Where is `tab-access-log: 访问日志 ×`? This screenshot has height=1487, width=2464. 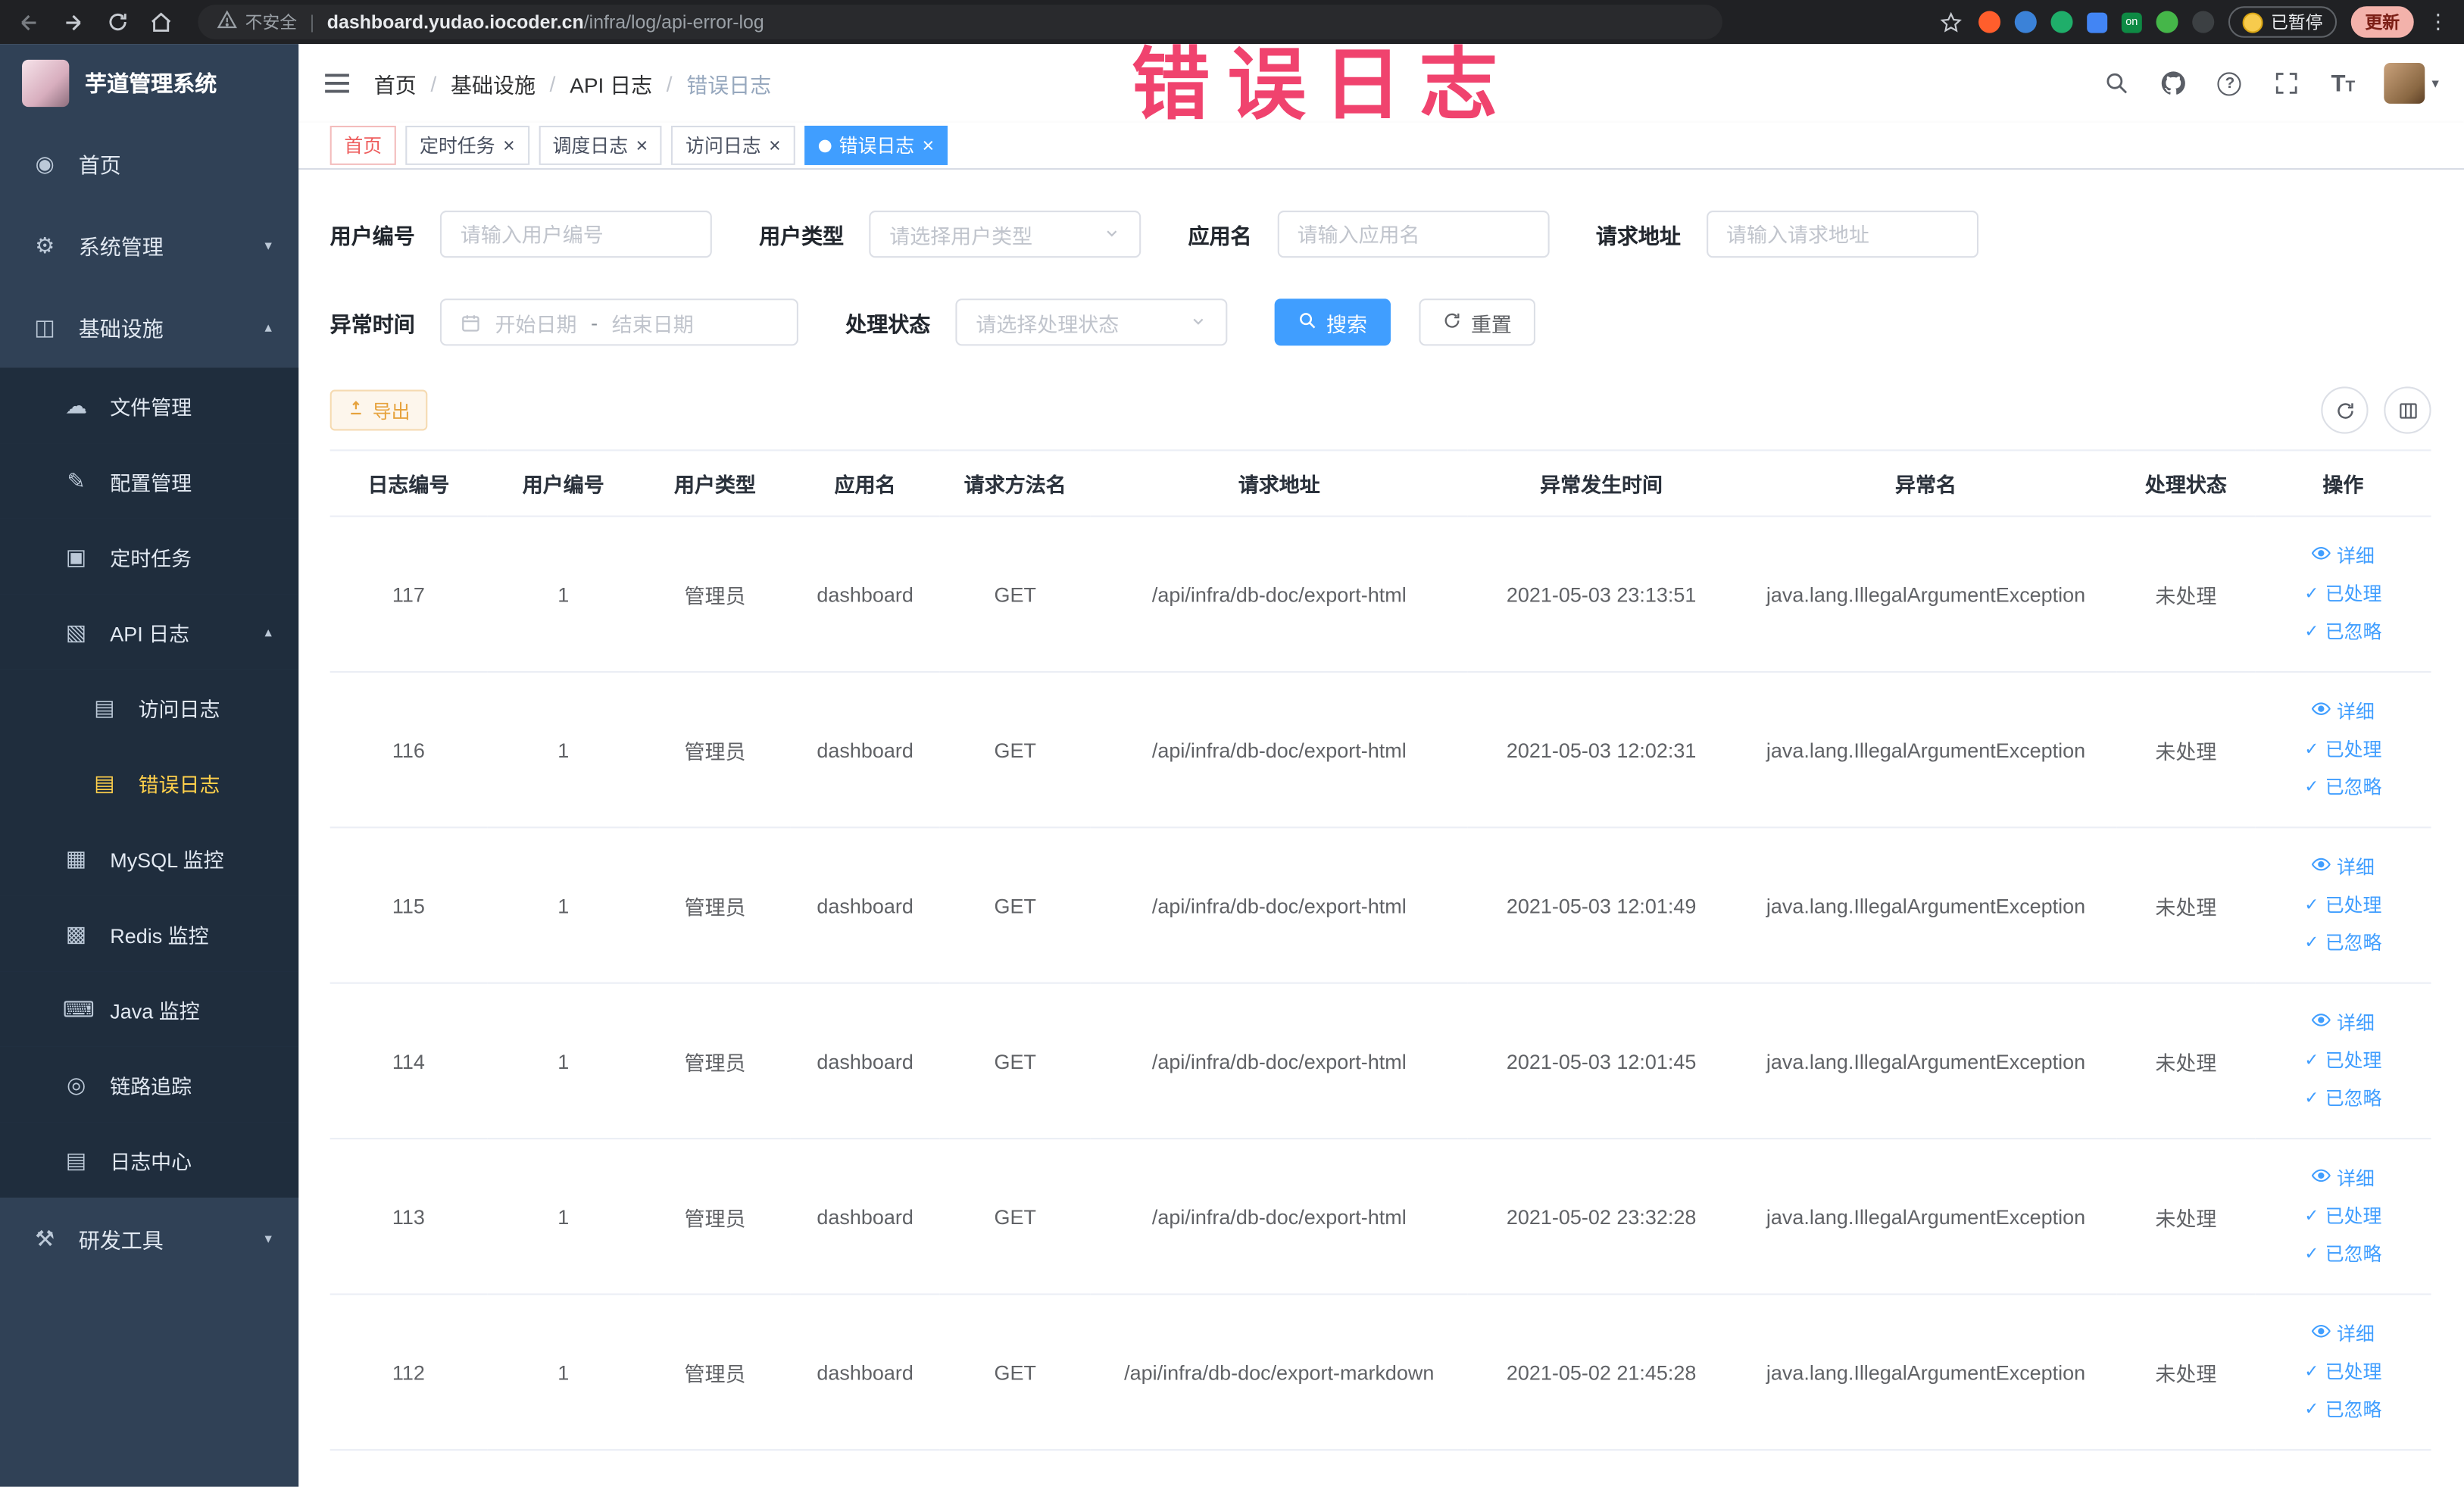
tab-access-log: 访问日志 × is located at coordinates (733, 145).